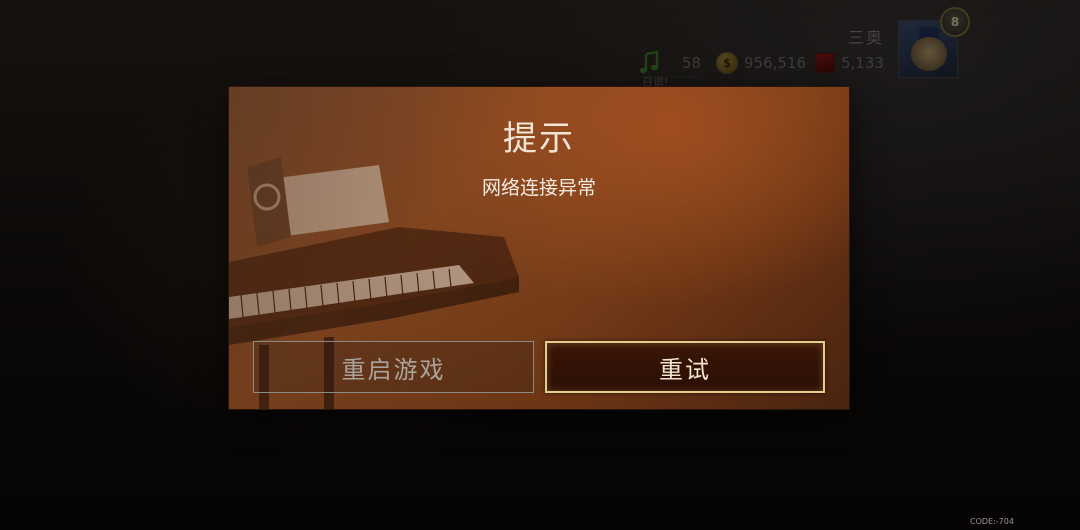  I want to click on dialog-message: 网络连接异常, so click(538, 188).